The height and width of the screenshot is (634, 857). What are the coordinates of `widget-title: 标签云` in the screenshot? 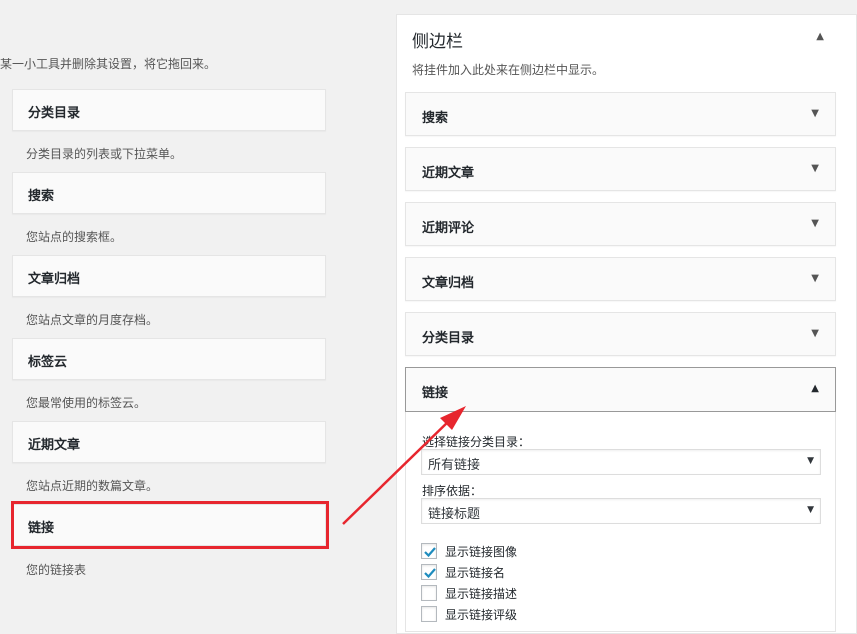 It's located at (48, 362).